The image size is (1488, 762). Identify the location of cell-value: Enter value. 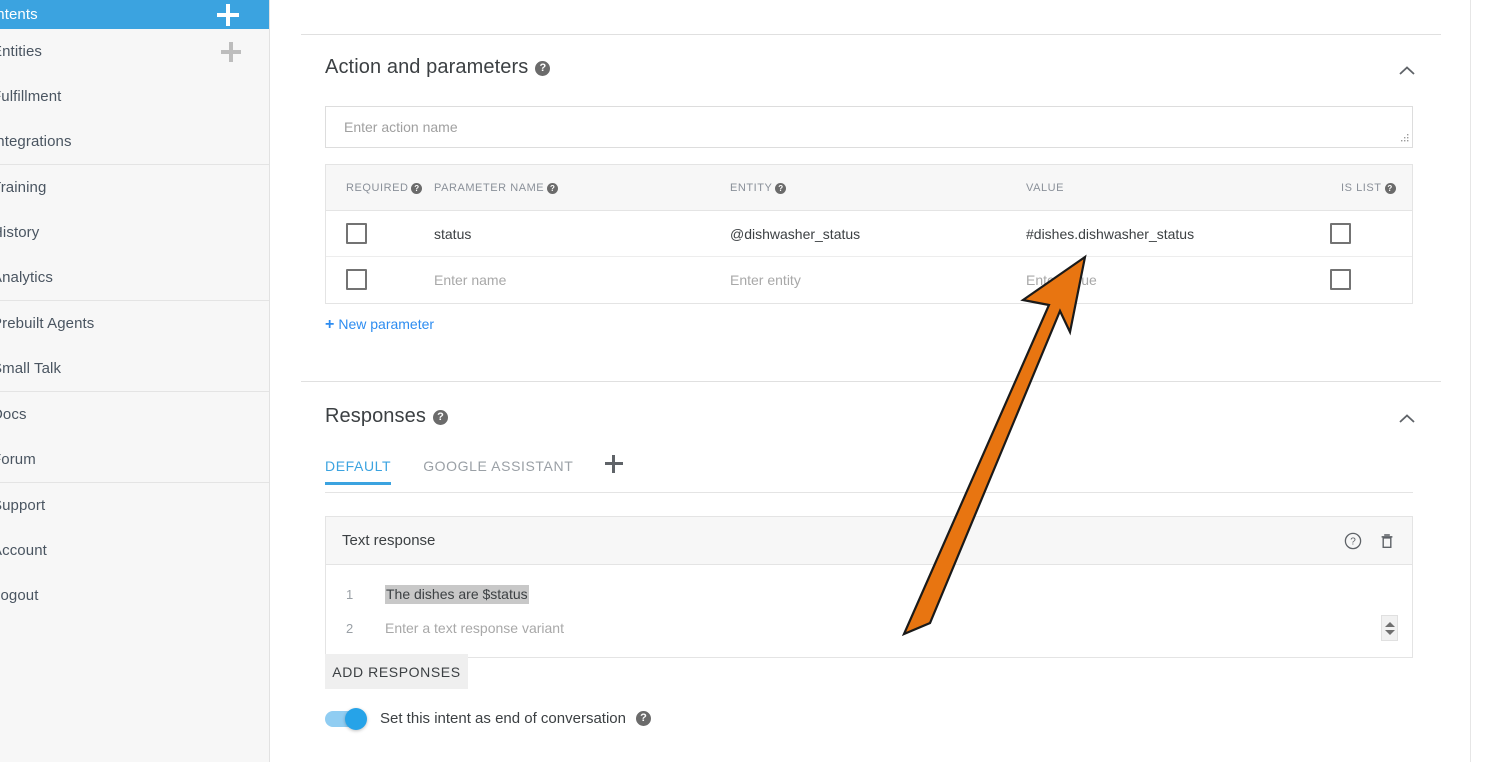
(1061, 280).